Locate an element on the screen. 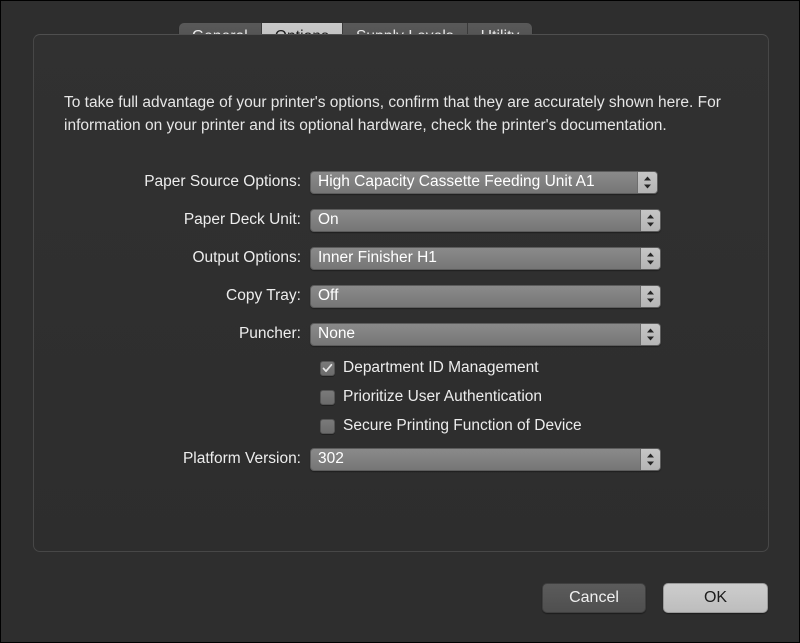 The image size is (800, 643). value-copy-tray: Off is located at coordinates (328, 295).